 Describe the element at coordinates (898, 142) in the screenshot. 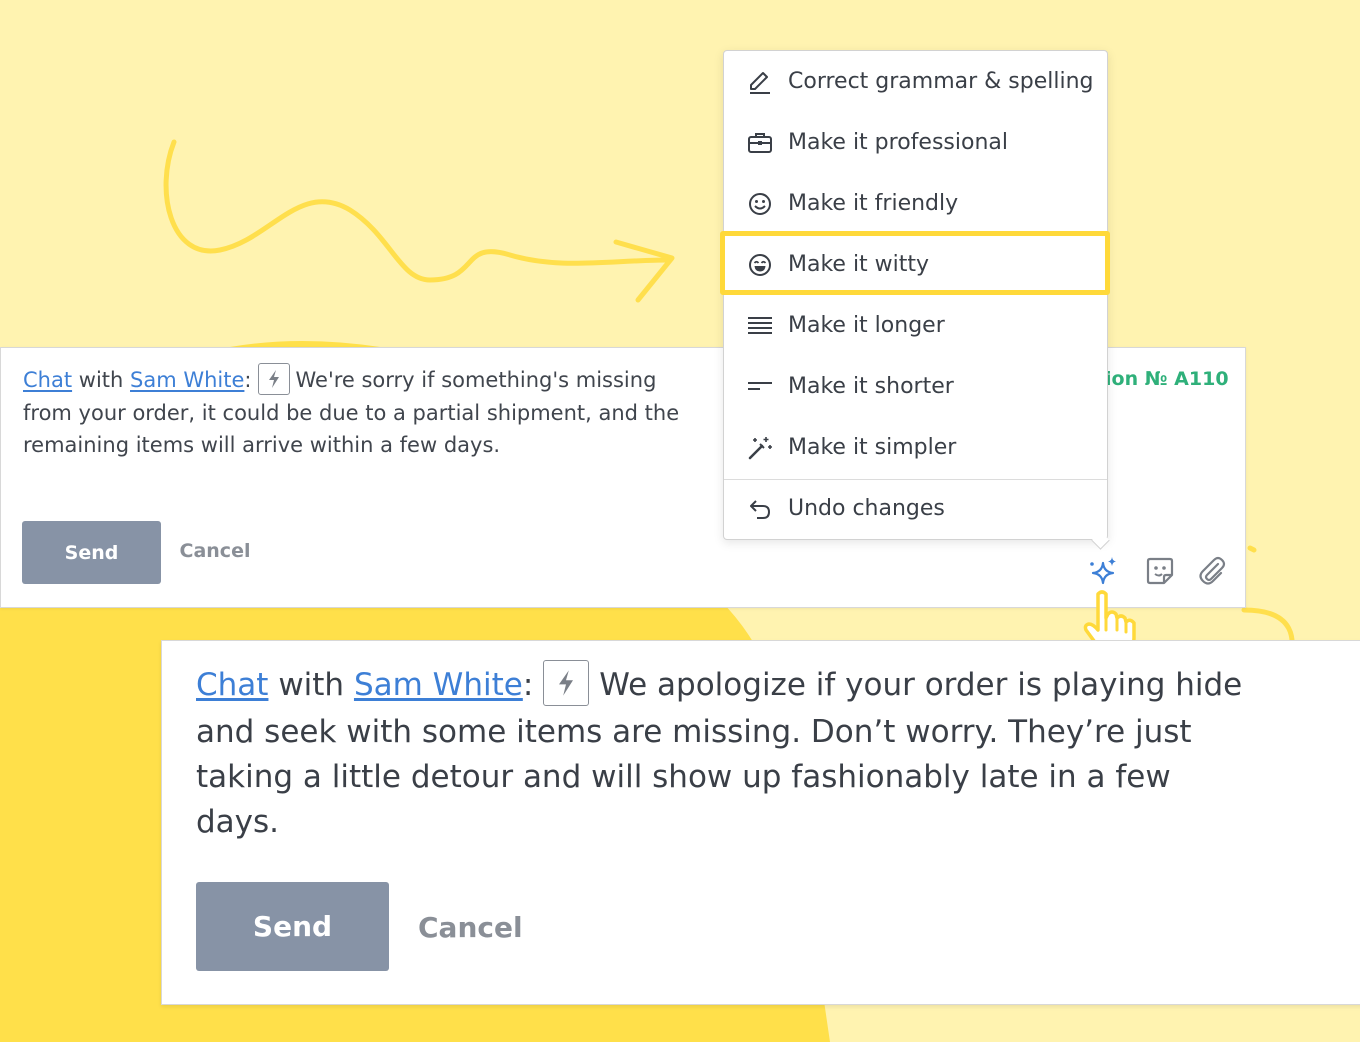

I see `menu-item-label: Make it professional` at that location.